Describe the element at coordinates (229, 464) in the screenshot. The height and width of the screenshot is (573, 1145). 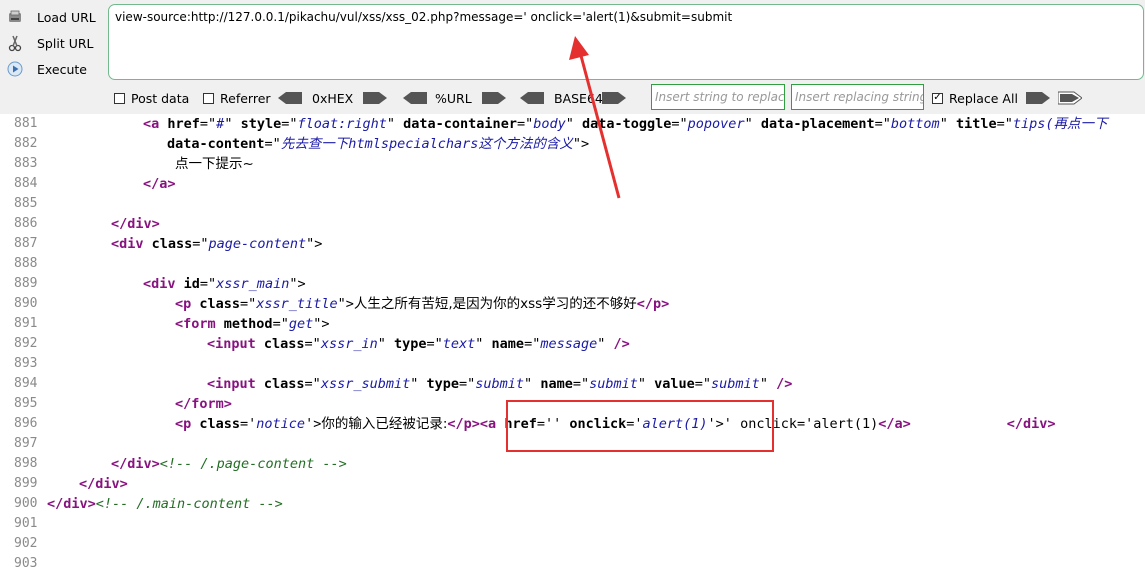
I see `code-line-898: </div><!-- /.page-content -->` at that location.